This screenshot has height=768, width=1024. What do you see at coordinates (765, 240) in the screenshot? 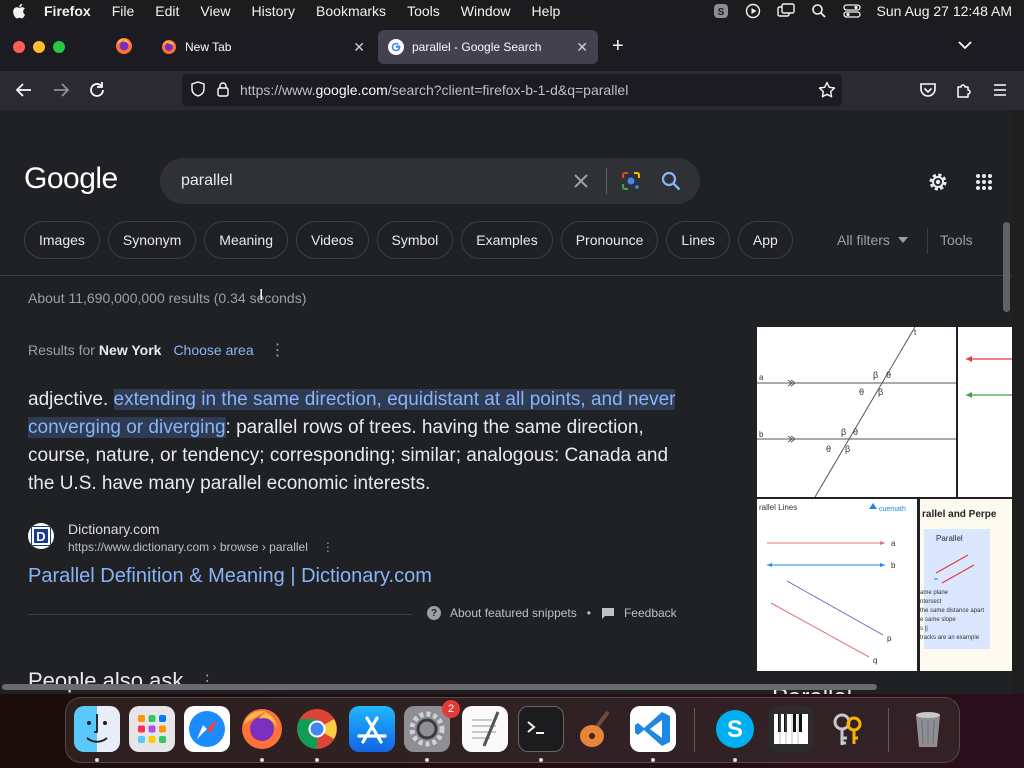
I see `chip-app: App` at bounding box center [765, 240].